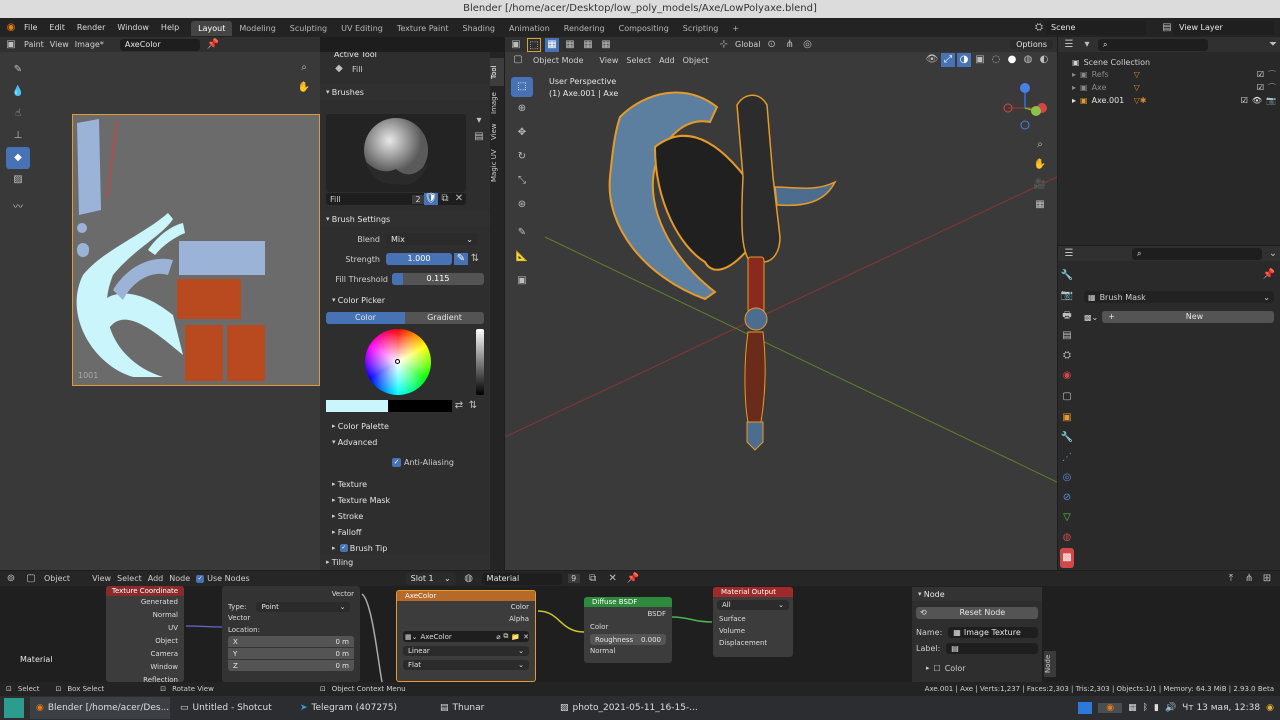 The height and width of the screenshot is (720, 1280). Describe the element at coordinates (398, 362) in the screenshot. I see `color-wheel` at that location.